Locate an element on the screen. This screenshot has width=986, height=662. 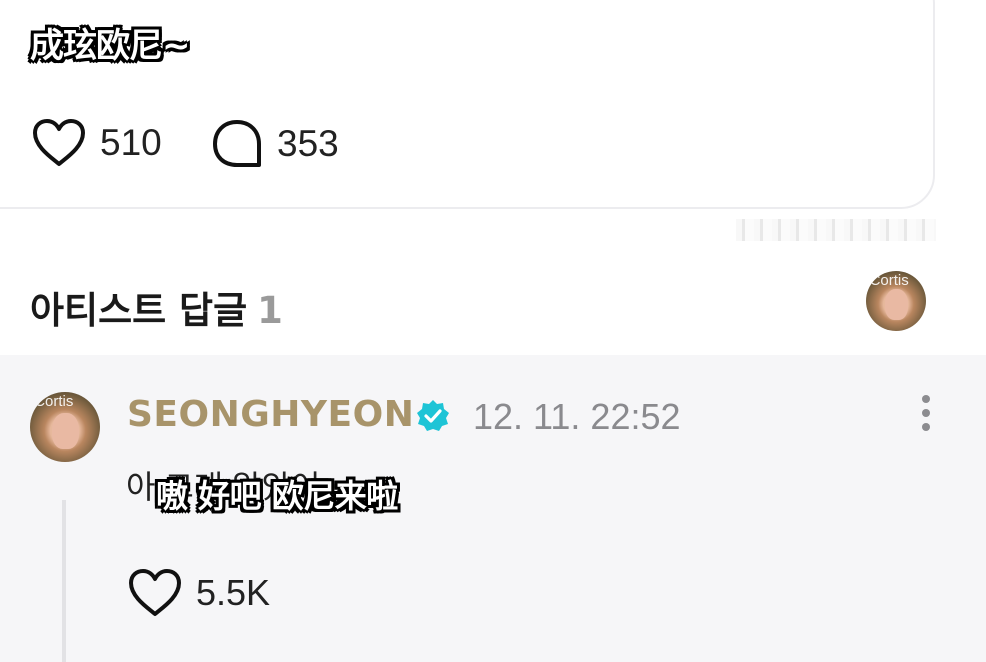
post-comment-button: 353 is located at coordinates (275, 144).